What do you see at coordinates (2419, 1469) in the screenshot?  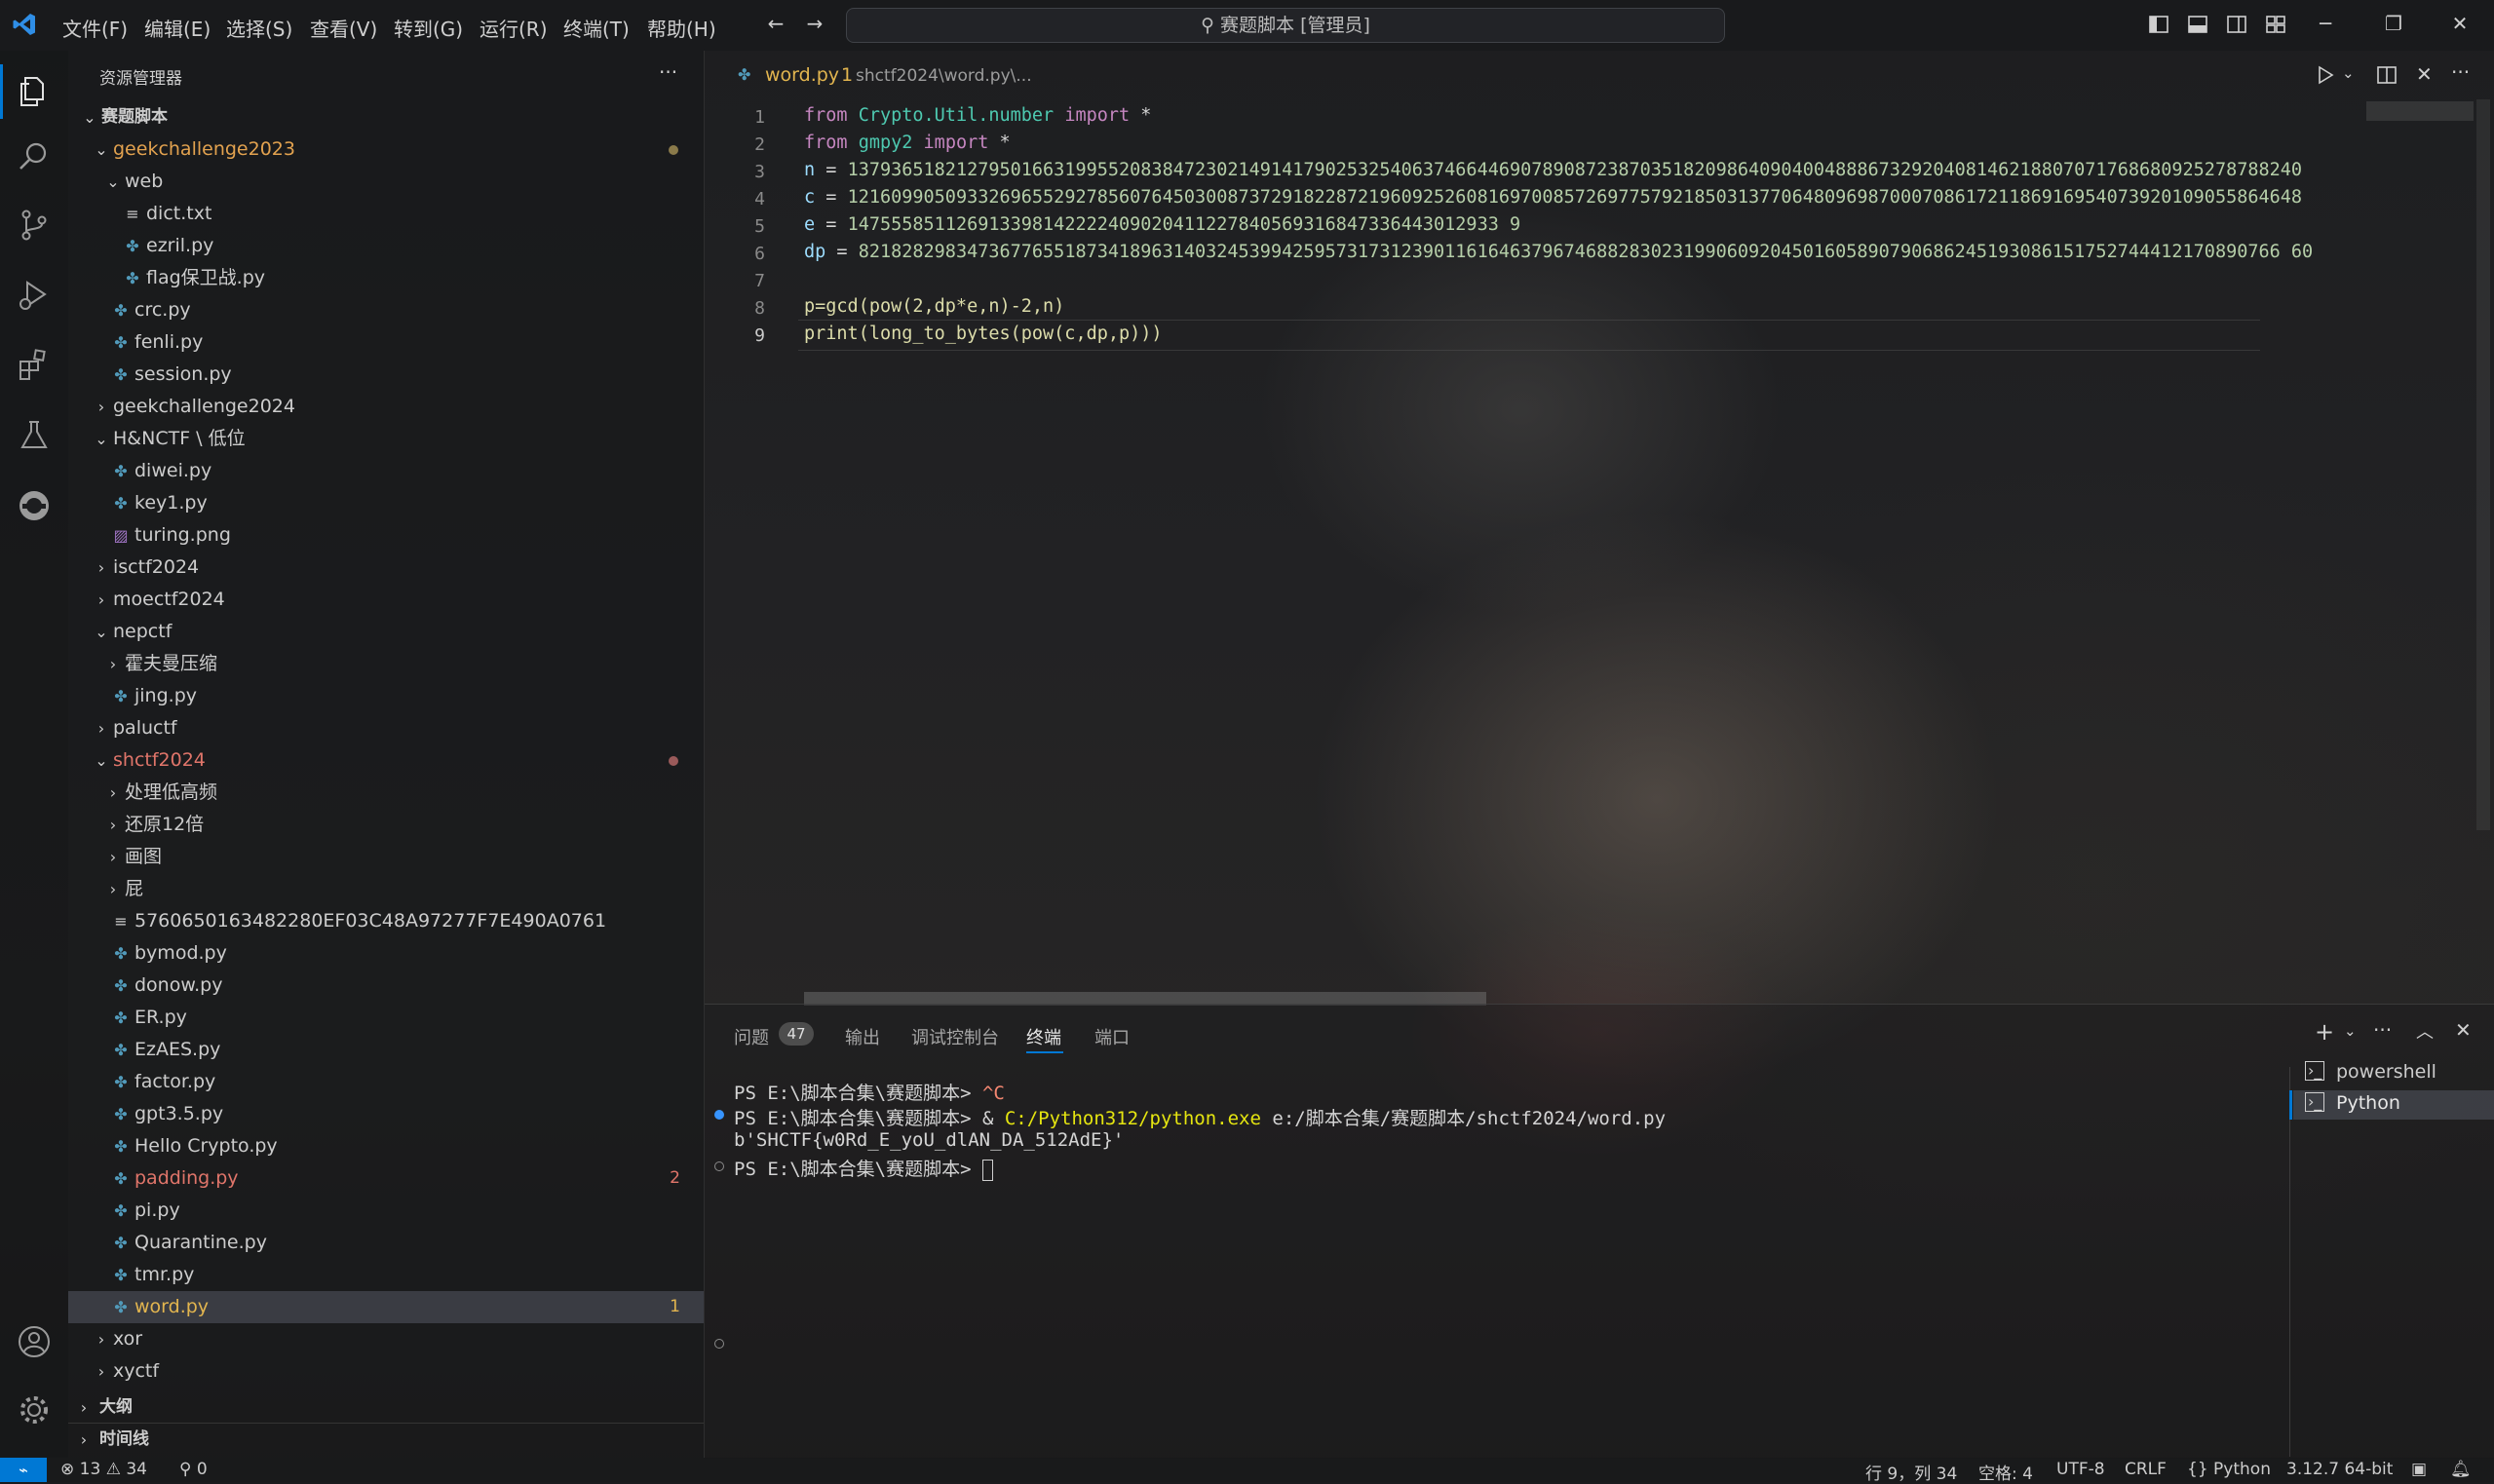 I see `copilot-icon: ▣` at bounding box center [2419, 1469].